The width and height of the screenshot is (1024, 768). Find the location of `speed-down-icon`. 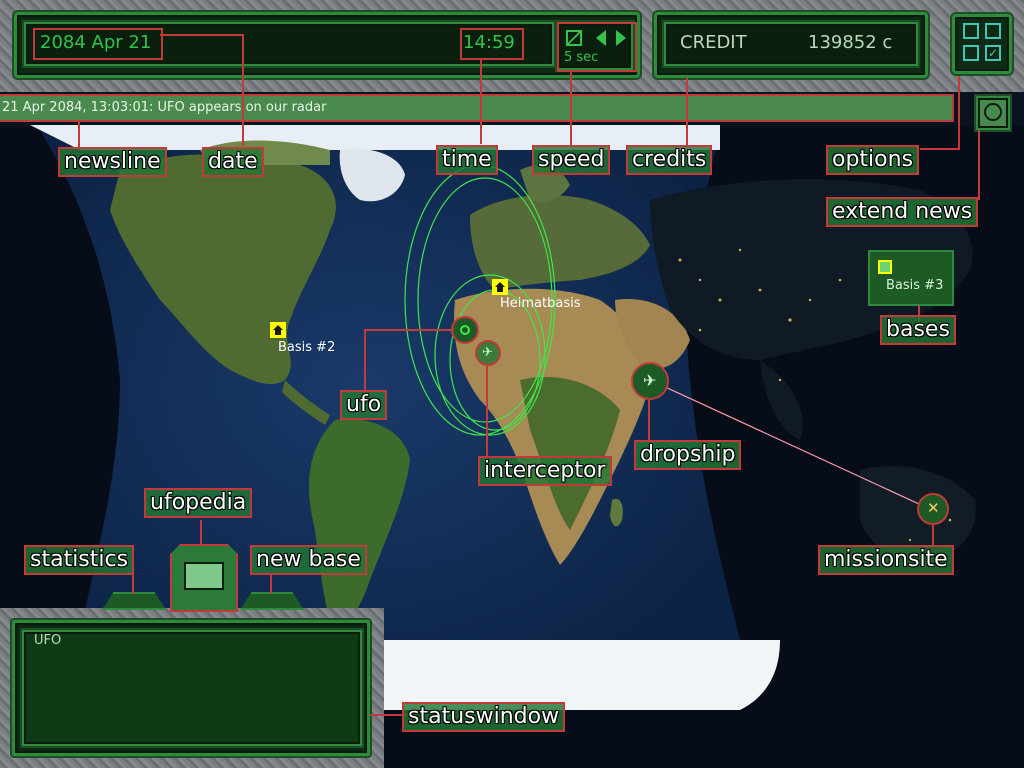

speed-down-icon is located at coordinates (601, 38).